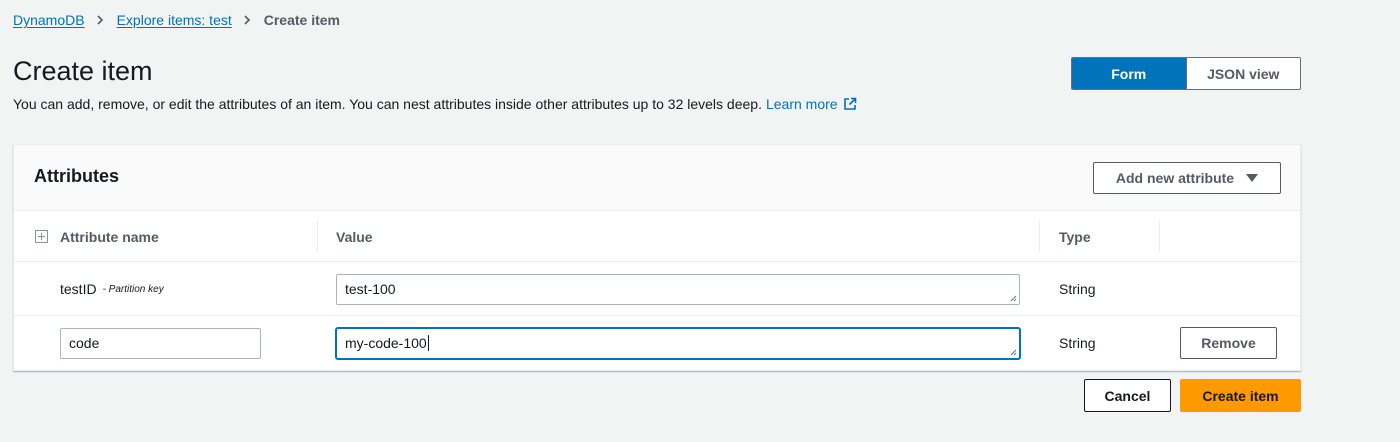  Describe the element at coordinates (657, 236) in the screenshot. I see `attributes-table-header: Attribute name Value Type` at that location.